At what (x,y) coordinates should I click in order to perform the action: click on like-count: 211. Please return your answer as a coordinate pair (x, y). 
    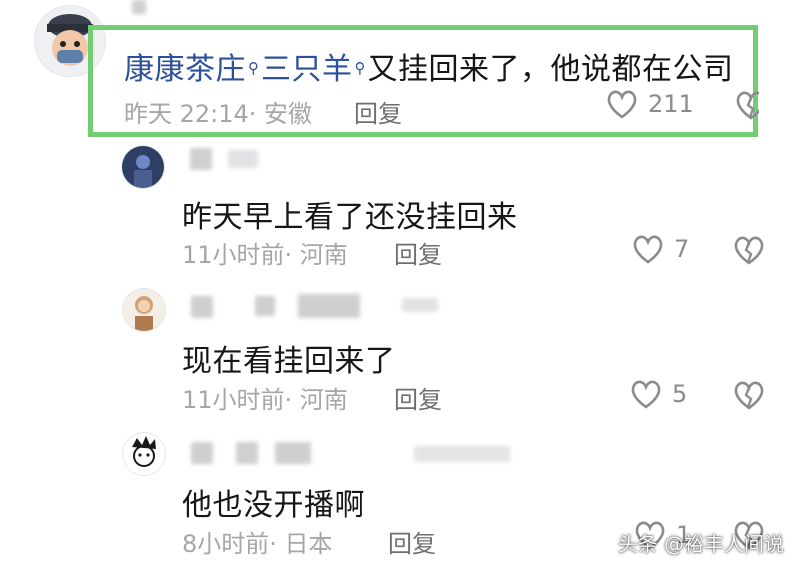
    Looking at the image, I should click on (671, 104).